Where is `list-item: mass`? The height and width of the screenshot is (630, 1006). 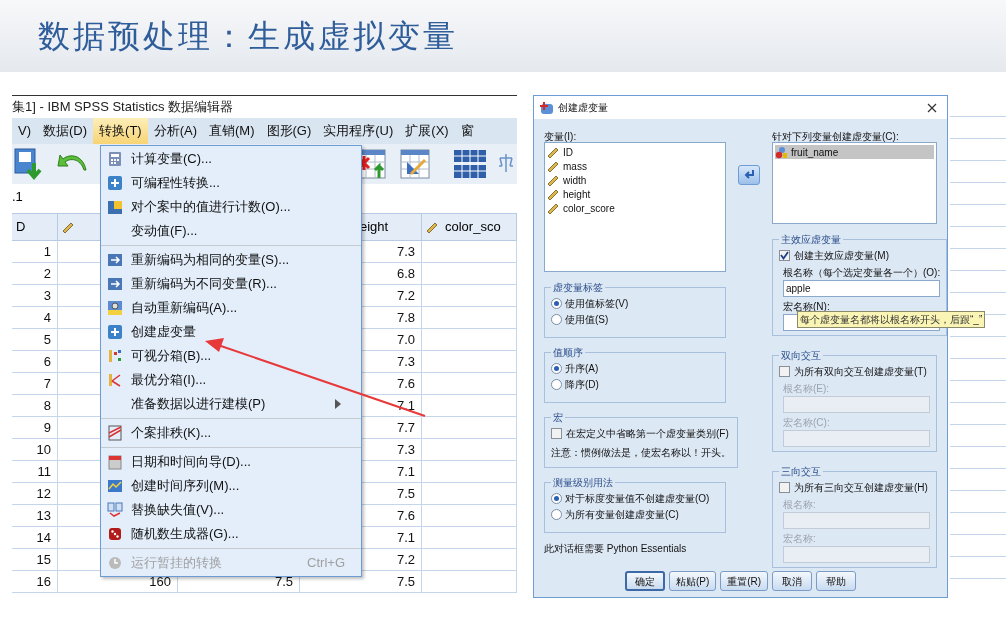 list-item: mass is located at coordinates (635, 166).